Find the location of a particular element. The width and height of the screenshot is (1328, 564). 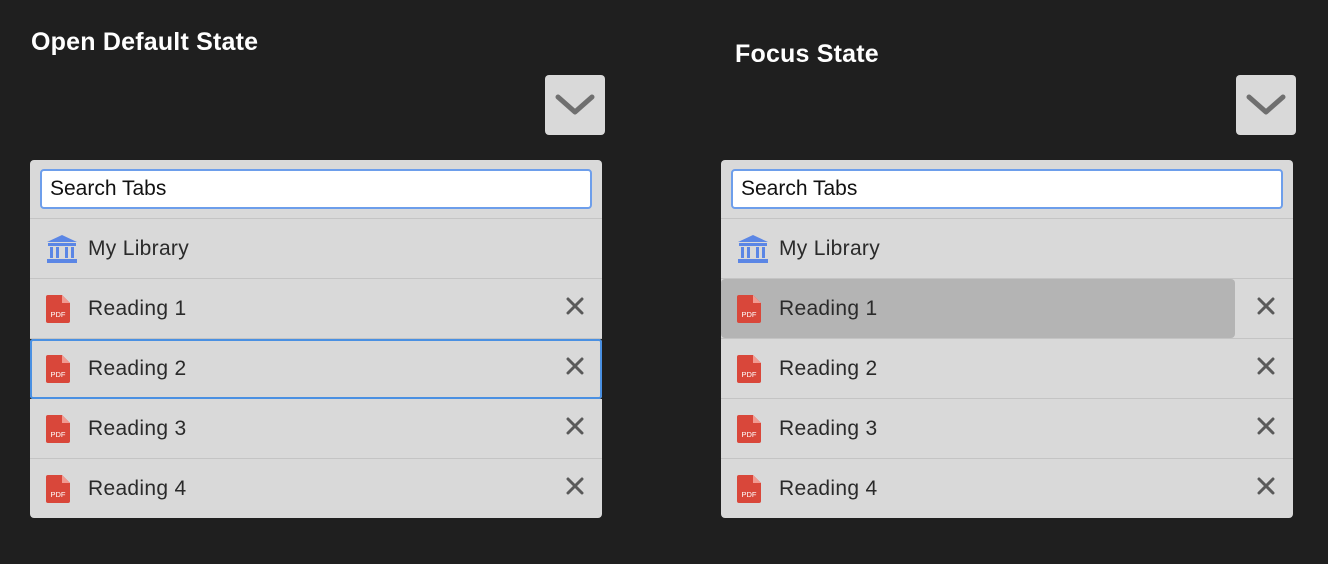

panel-title: Focus State is located at coordinates (807, 54).